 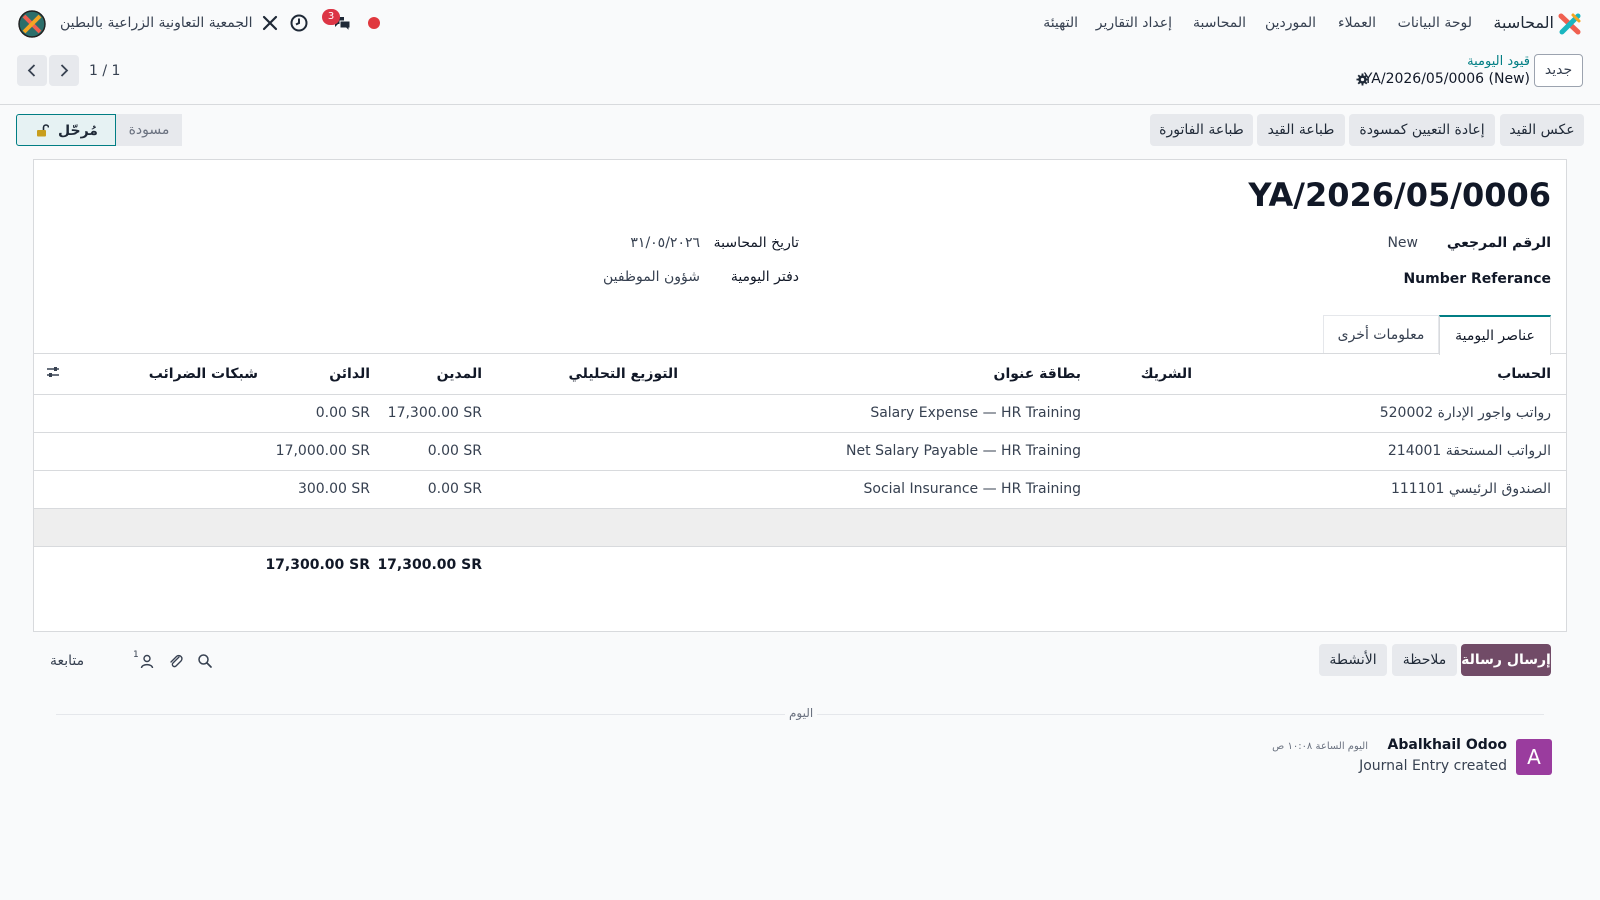 I want to click on message-body: Journal Entry created, so click(x=1433, y=766).